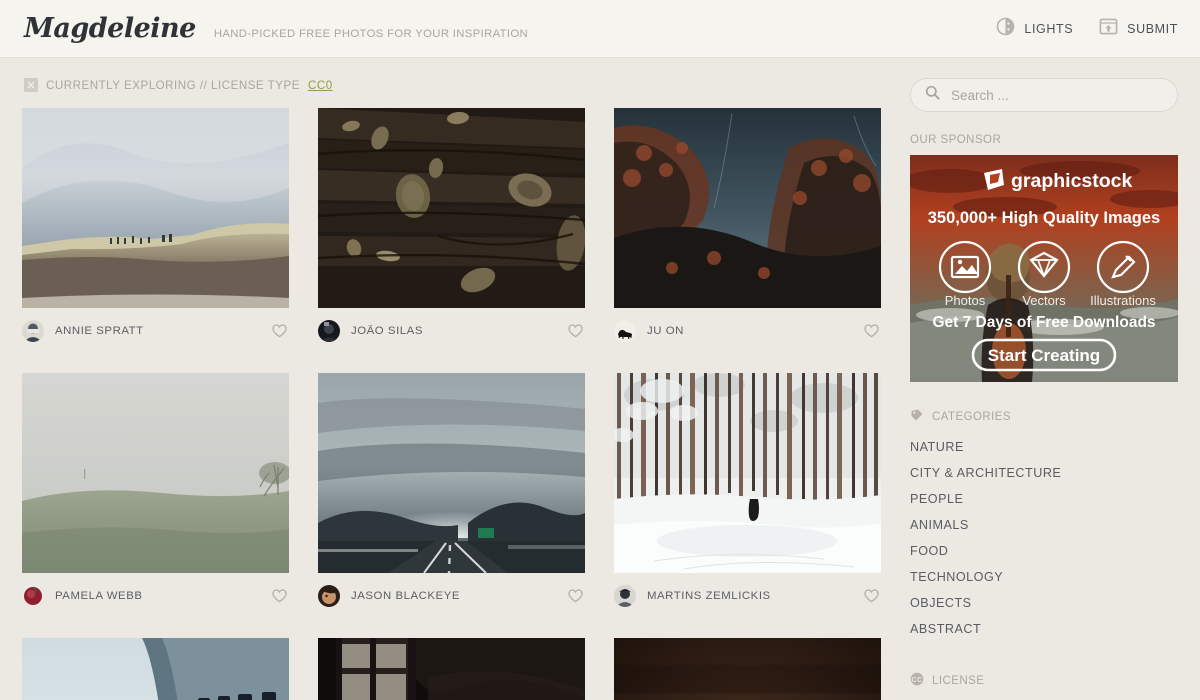 The height and width of the screenshot is (700, 1200). What do you see at coordinates (1044, 525) in the screenshot?
I see `category-item: ANIMALS` at bounding box center [1044, 525].